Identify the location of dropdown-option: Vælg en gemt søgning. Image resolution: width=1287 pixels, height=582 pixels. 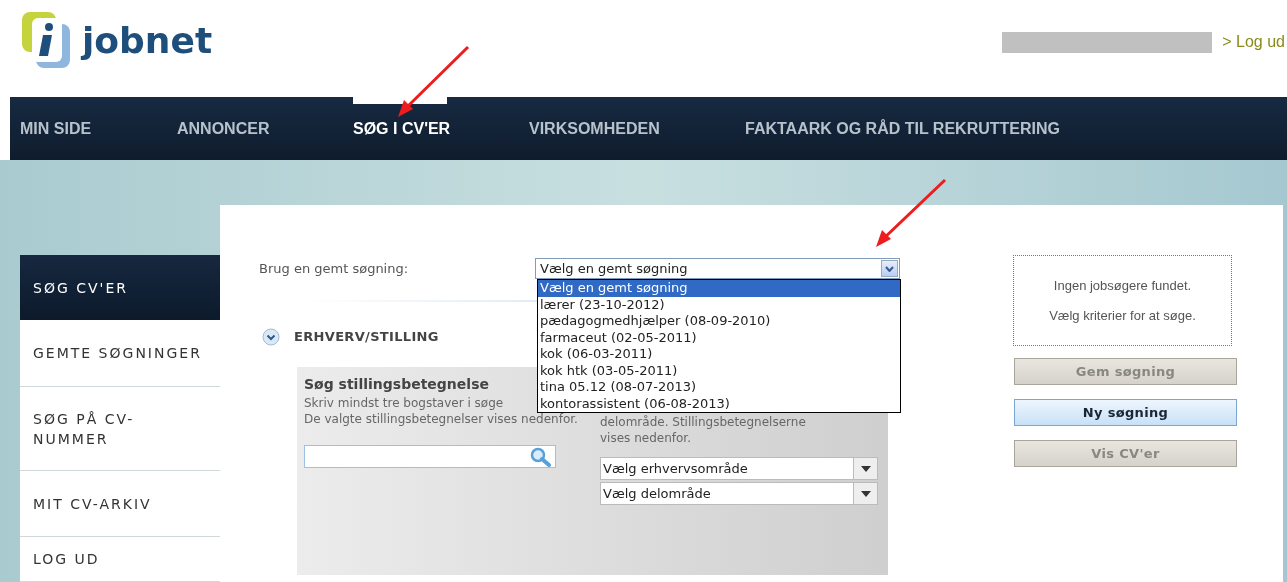
(719, 288).